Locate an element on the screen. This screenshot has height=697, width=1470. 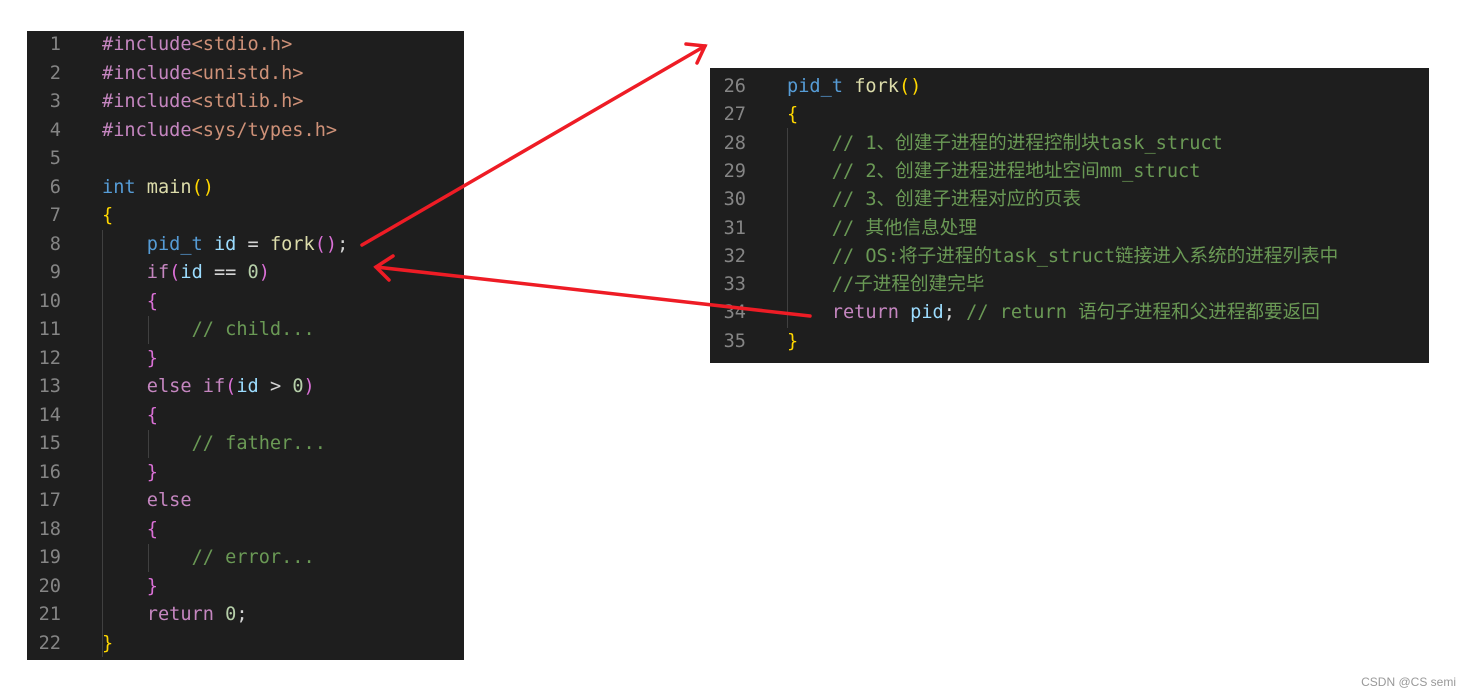
arrow-return-to-caller is located at coordinates (592, 286).